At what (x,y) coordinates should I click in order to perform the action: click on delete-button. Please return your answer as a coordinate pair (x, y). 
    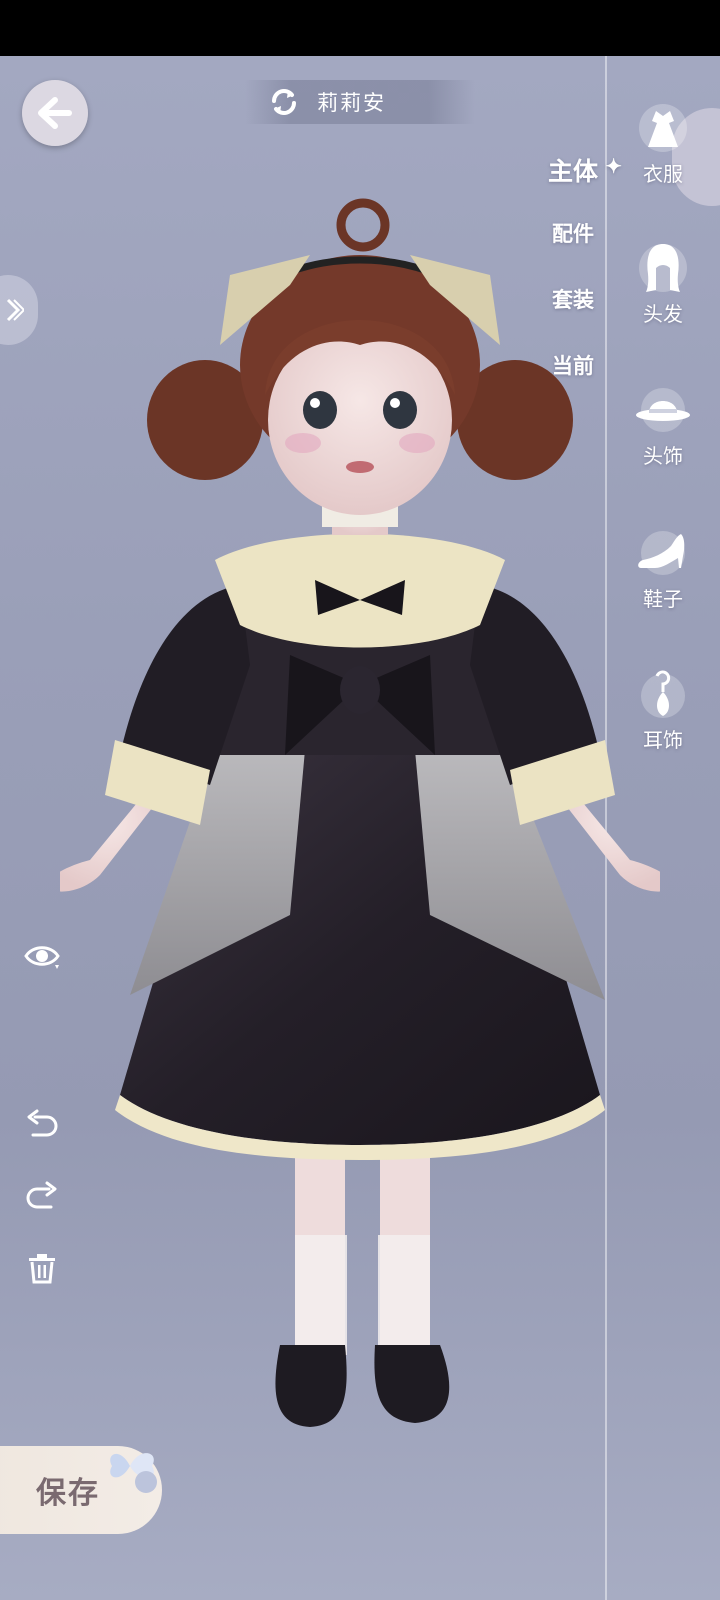
    Looking at the image, I should click on (42, 1268).